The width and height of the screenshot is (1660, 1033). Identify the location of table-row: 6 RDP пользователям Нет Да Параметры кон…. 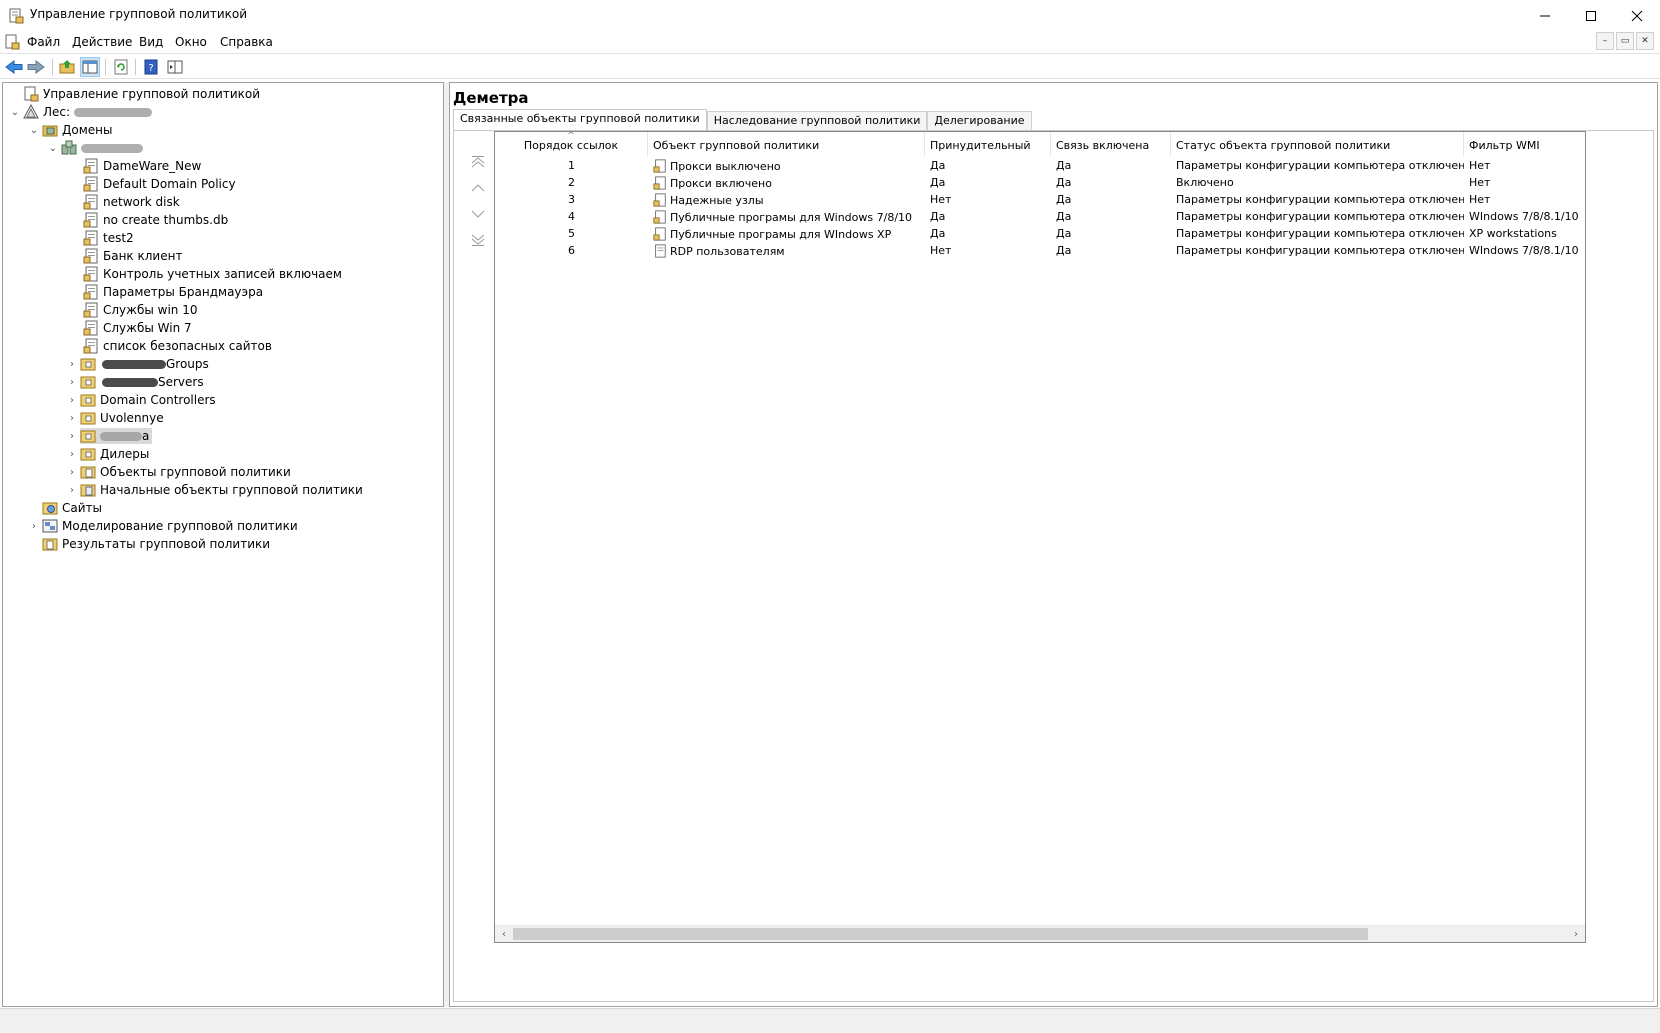
(1040, 250).